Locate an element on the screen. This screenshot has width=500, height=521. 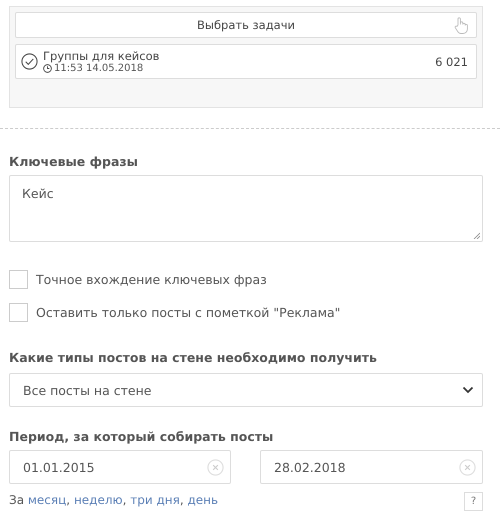
keywords-field: Кейс is located at coordinates (246, 208).